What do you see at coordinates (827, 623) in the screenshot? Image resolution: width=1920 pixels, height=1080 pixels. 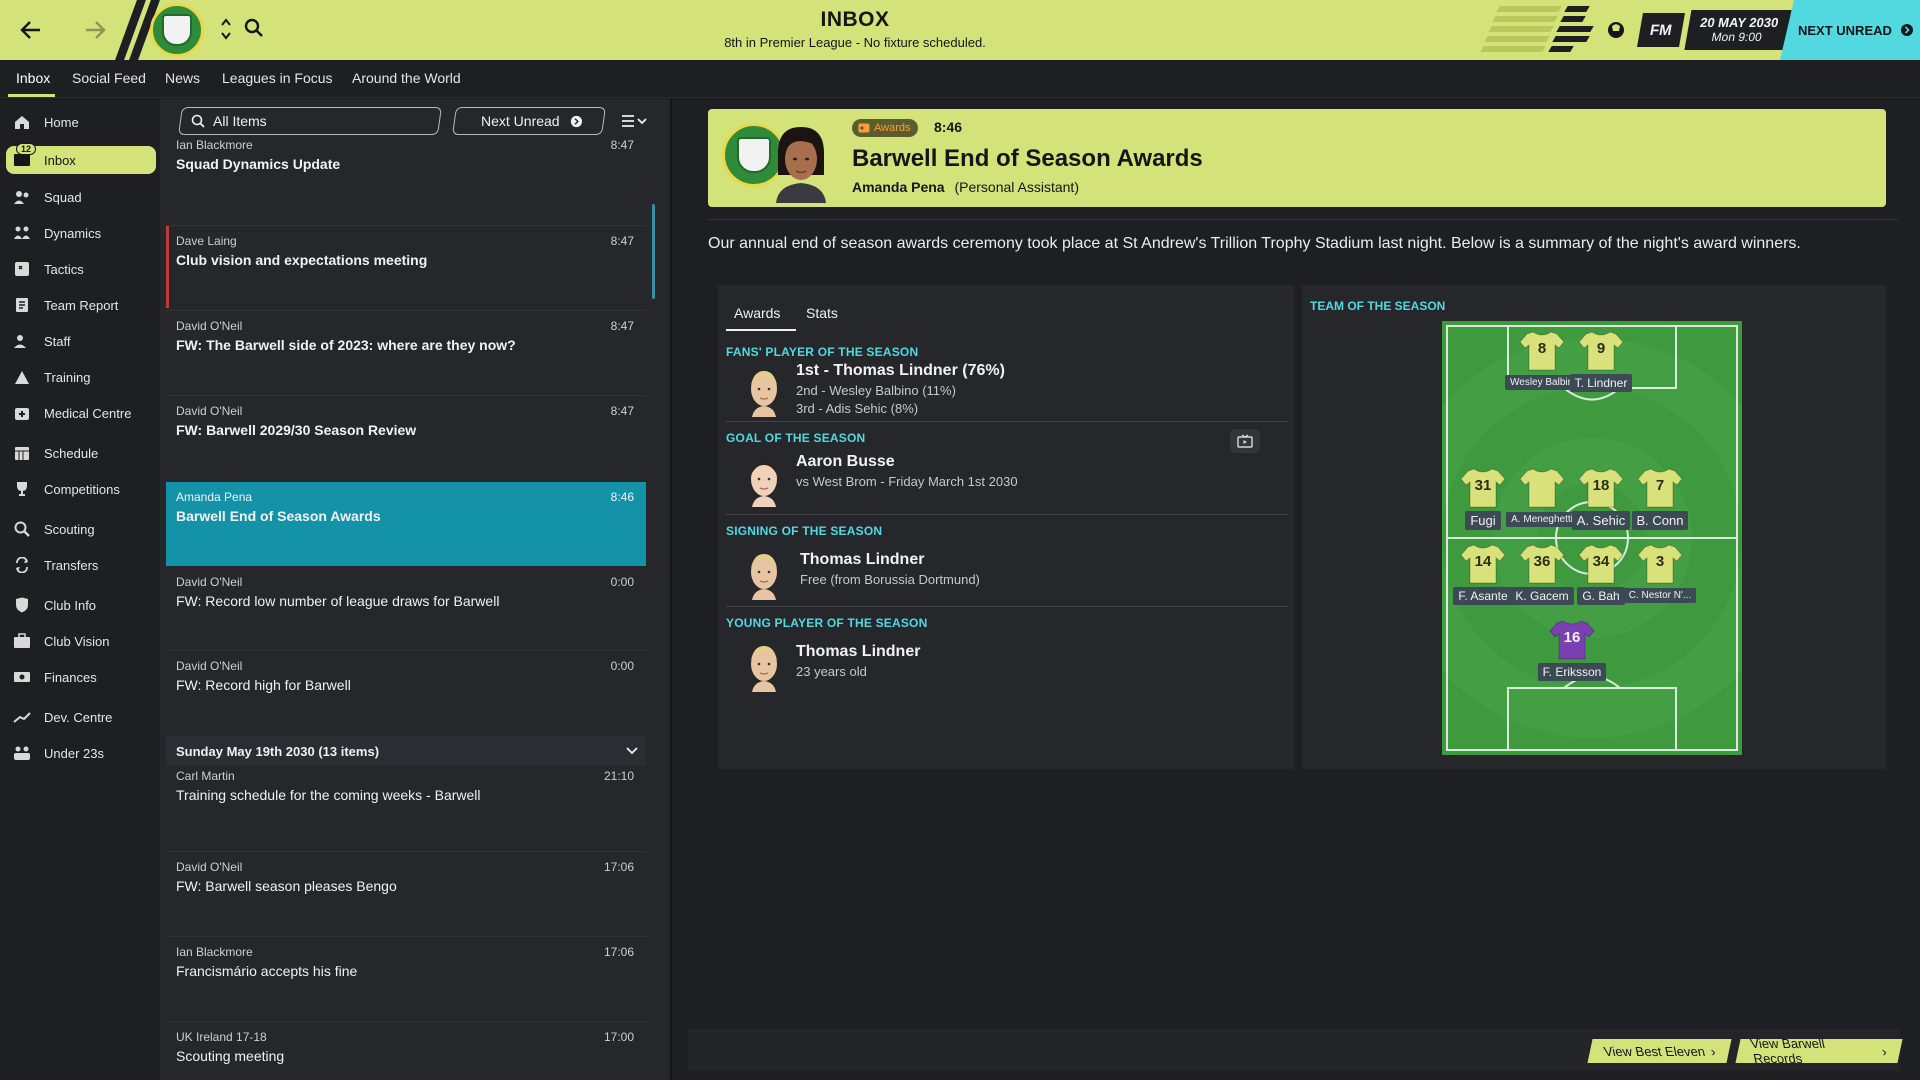 I see `award-heading: YOUNG PLAYER OF THE SEASON` at bounding box center [827, 623].